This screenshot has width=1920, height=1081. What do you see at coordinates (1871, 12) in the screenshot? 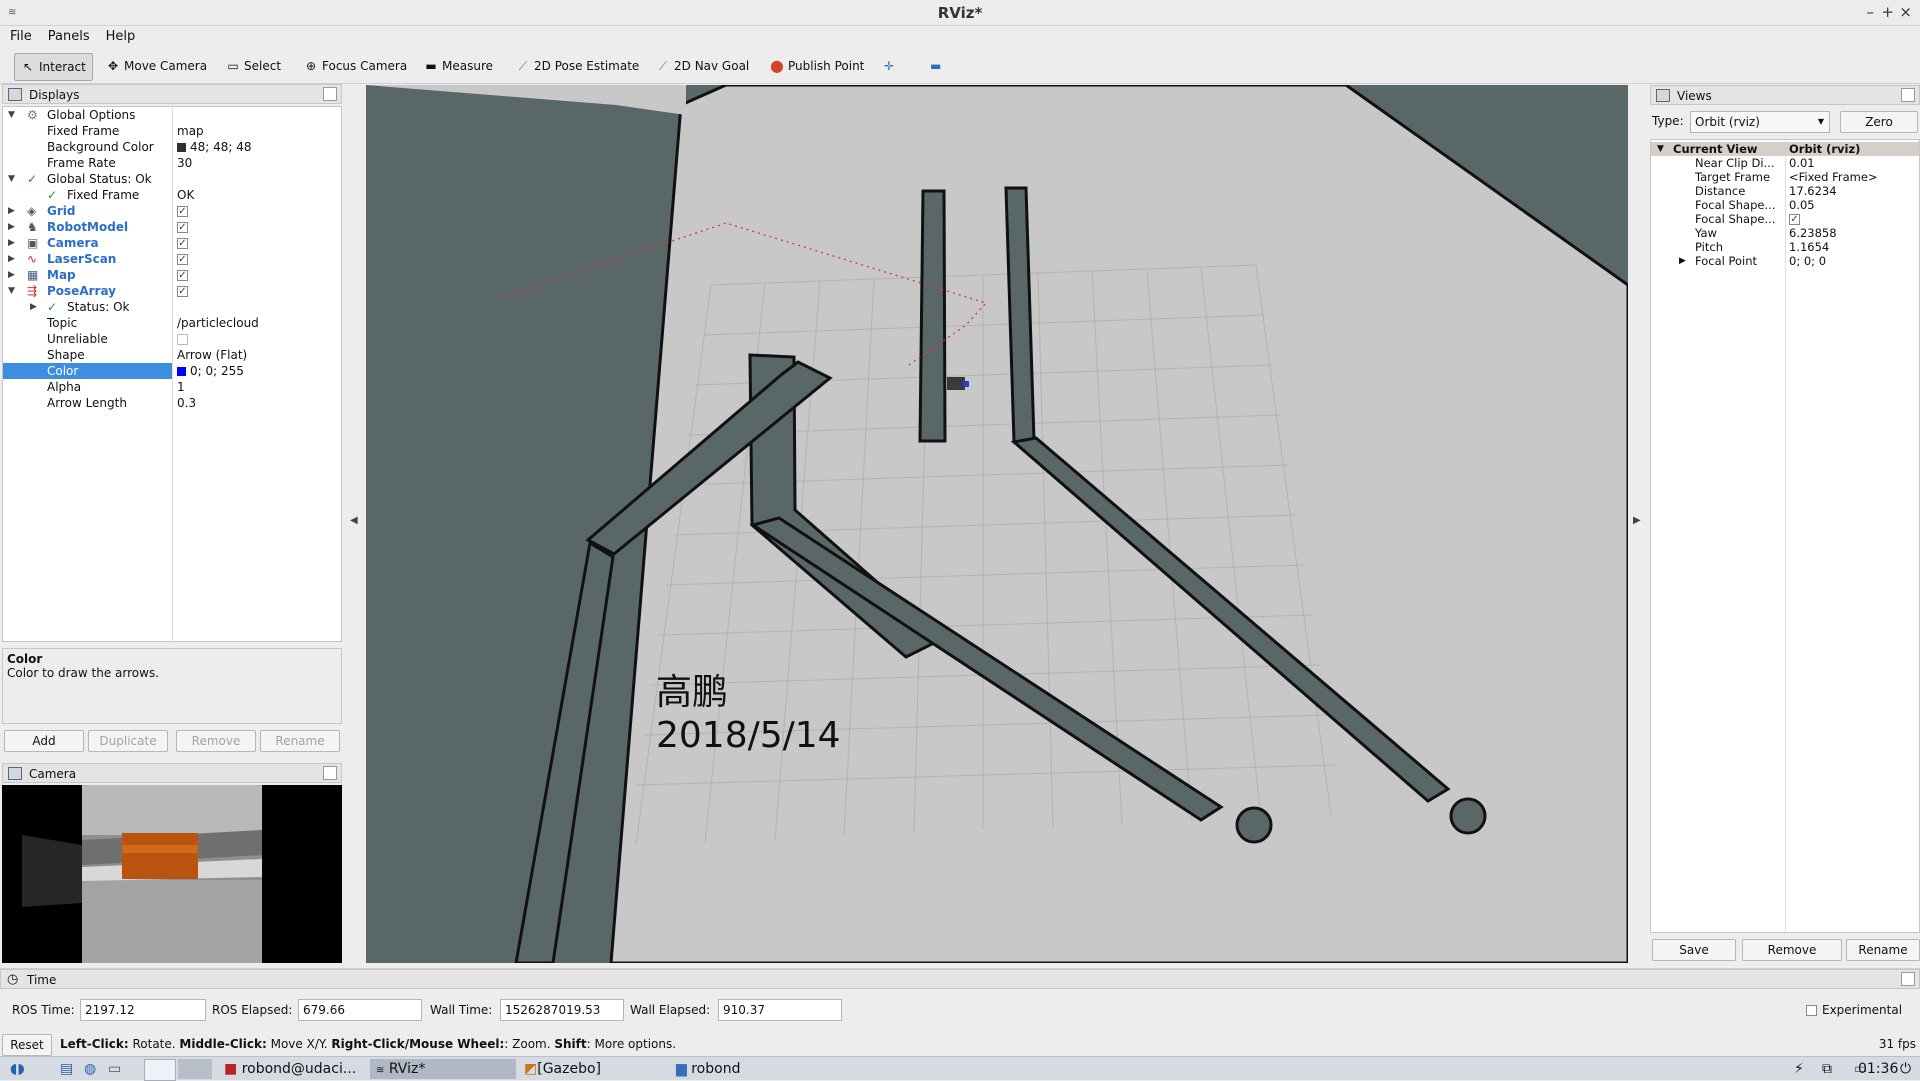
I see `minimize-button: –` at bounding box center [1871, 12].